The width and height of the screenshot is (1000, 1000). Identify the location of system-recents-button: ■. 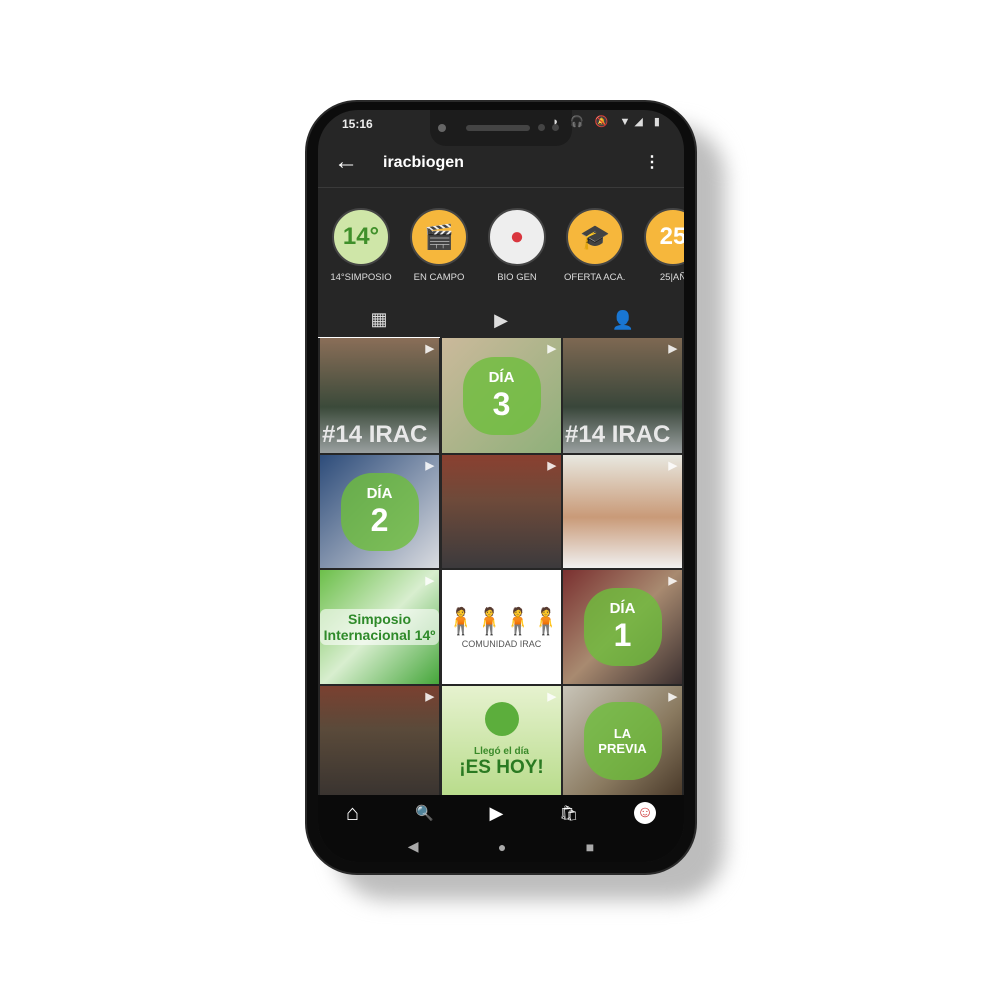
(590, 847).